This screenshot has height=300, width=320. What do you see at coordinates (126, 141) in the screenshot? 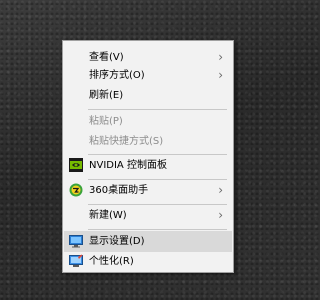
I see `menu-item-label: 粘贴快捷方式(S)` at bounding box center [126, 141].